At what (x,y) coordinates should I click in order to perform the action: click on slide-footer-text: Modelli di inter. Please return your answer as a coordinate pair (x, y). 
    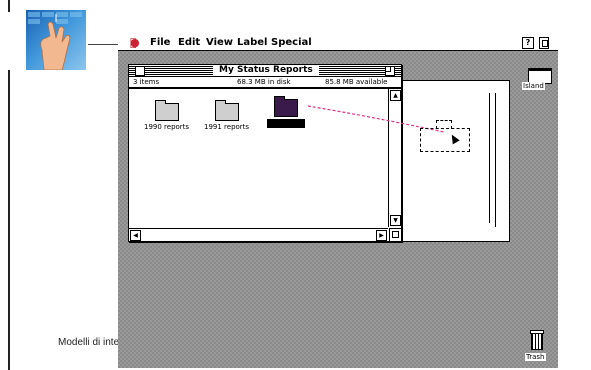
    Looking at the image, I should click on (90, 342).